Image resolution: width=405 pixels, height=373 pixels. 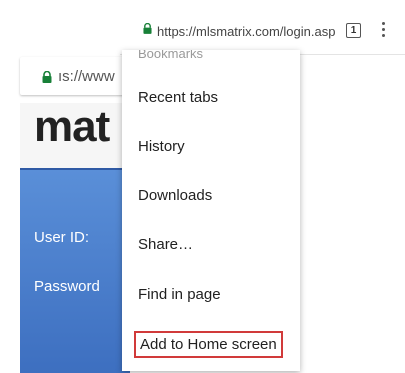 I want to click on menu-item-add-to-home-screen: Add to Home screen, so click(x=208, y=344).